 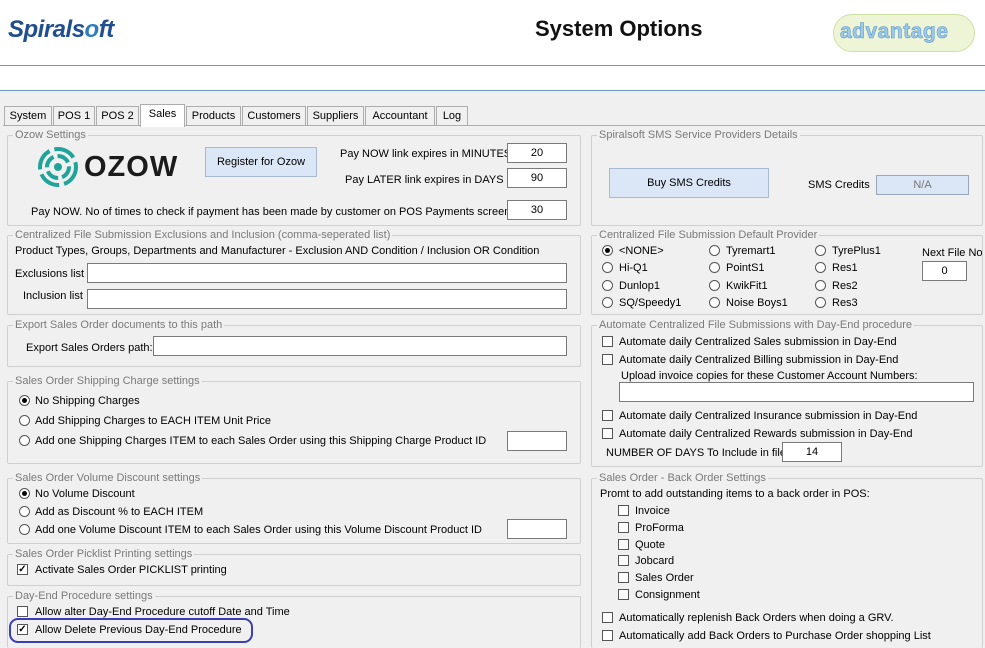 What do you see at coordinates (274, 116) in the screenshot?
I see `tab-customers: Customers` at bounding box center [274, 116].